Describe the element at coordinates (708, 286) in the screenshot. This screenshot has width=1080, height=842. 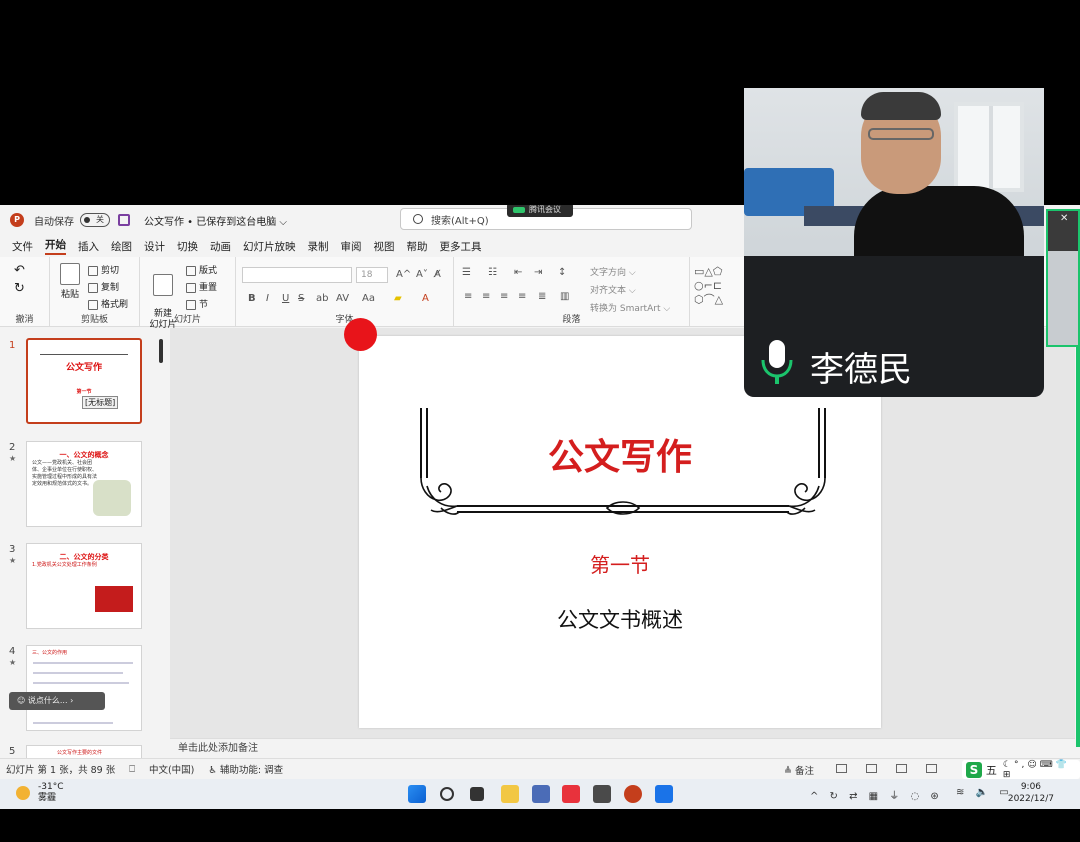
I see `shapes-gallery-icon: ▭△⬠ ○⌐⊏ ⬡⌒△` at that location.